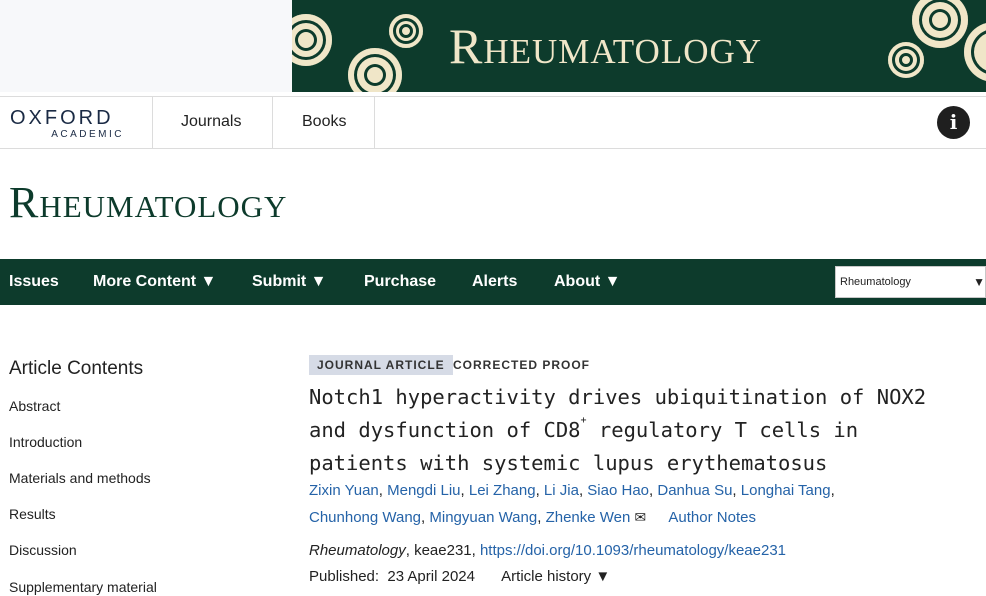 This screenshot has height=596, width=986. Describe the element at coordinates (344, 576) in the screenshot. I see `published-label: Published:` at that location.